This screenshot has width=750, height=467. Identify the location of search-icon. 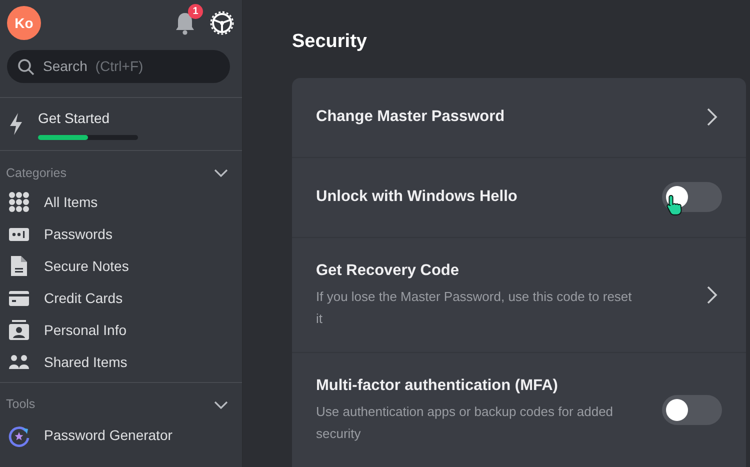
(26, 67).